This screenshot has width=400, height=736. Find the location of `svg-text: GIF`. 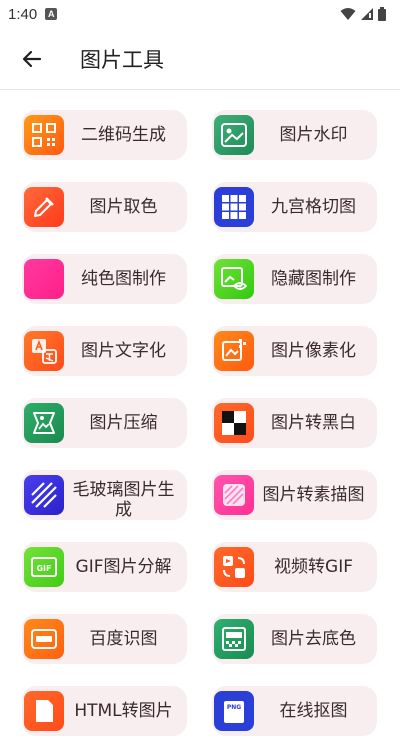

svg-text: GIF is located at coordinates (43, 568).